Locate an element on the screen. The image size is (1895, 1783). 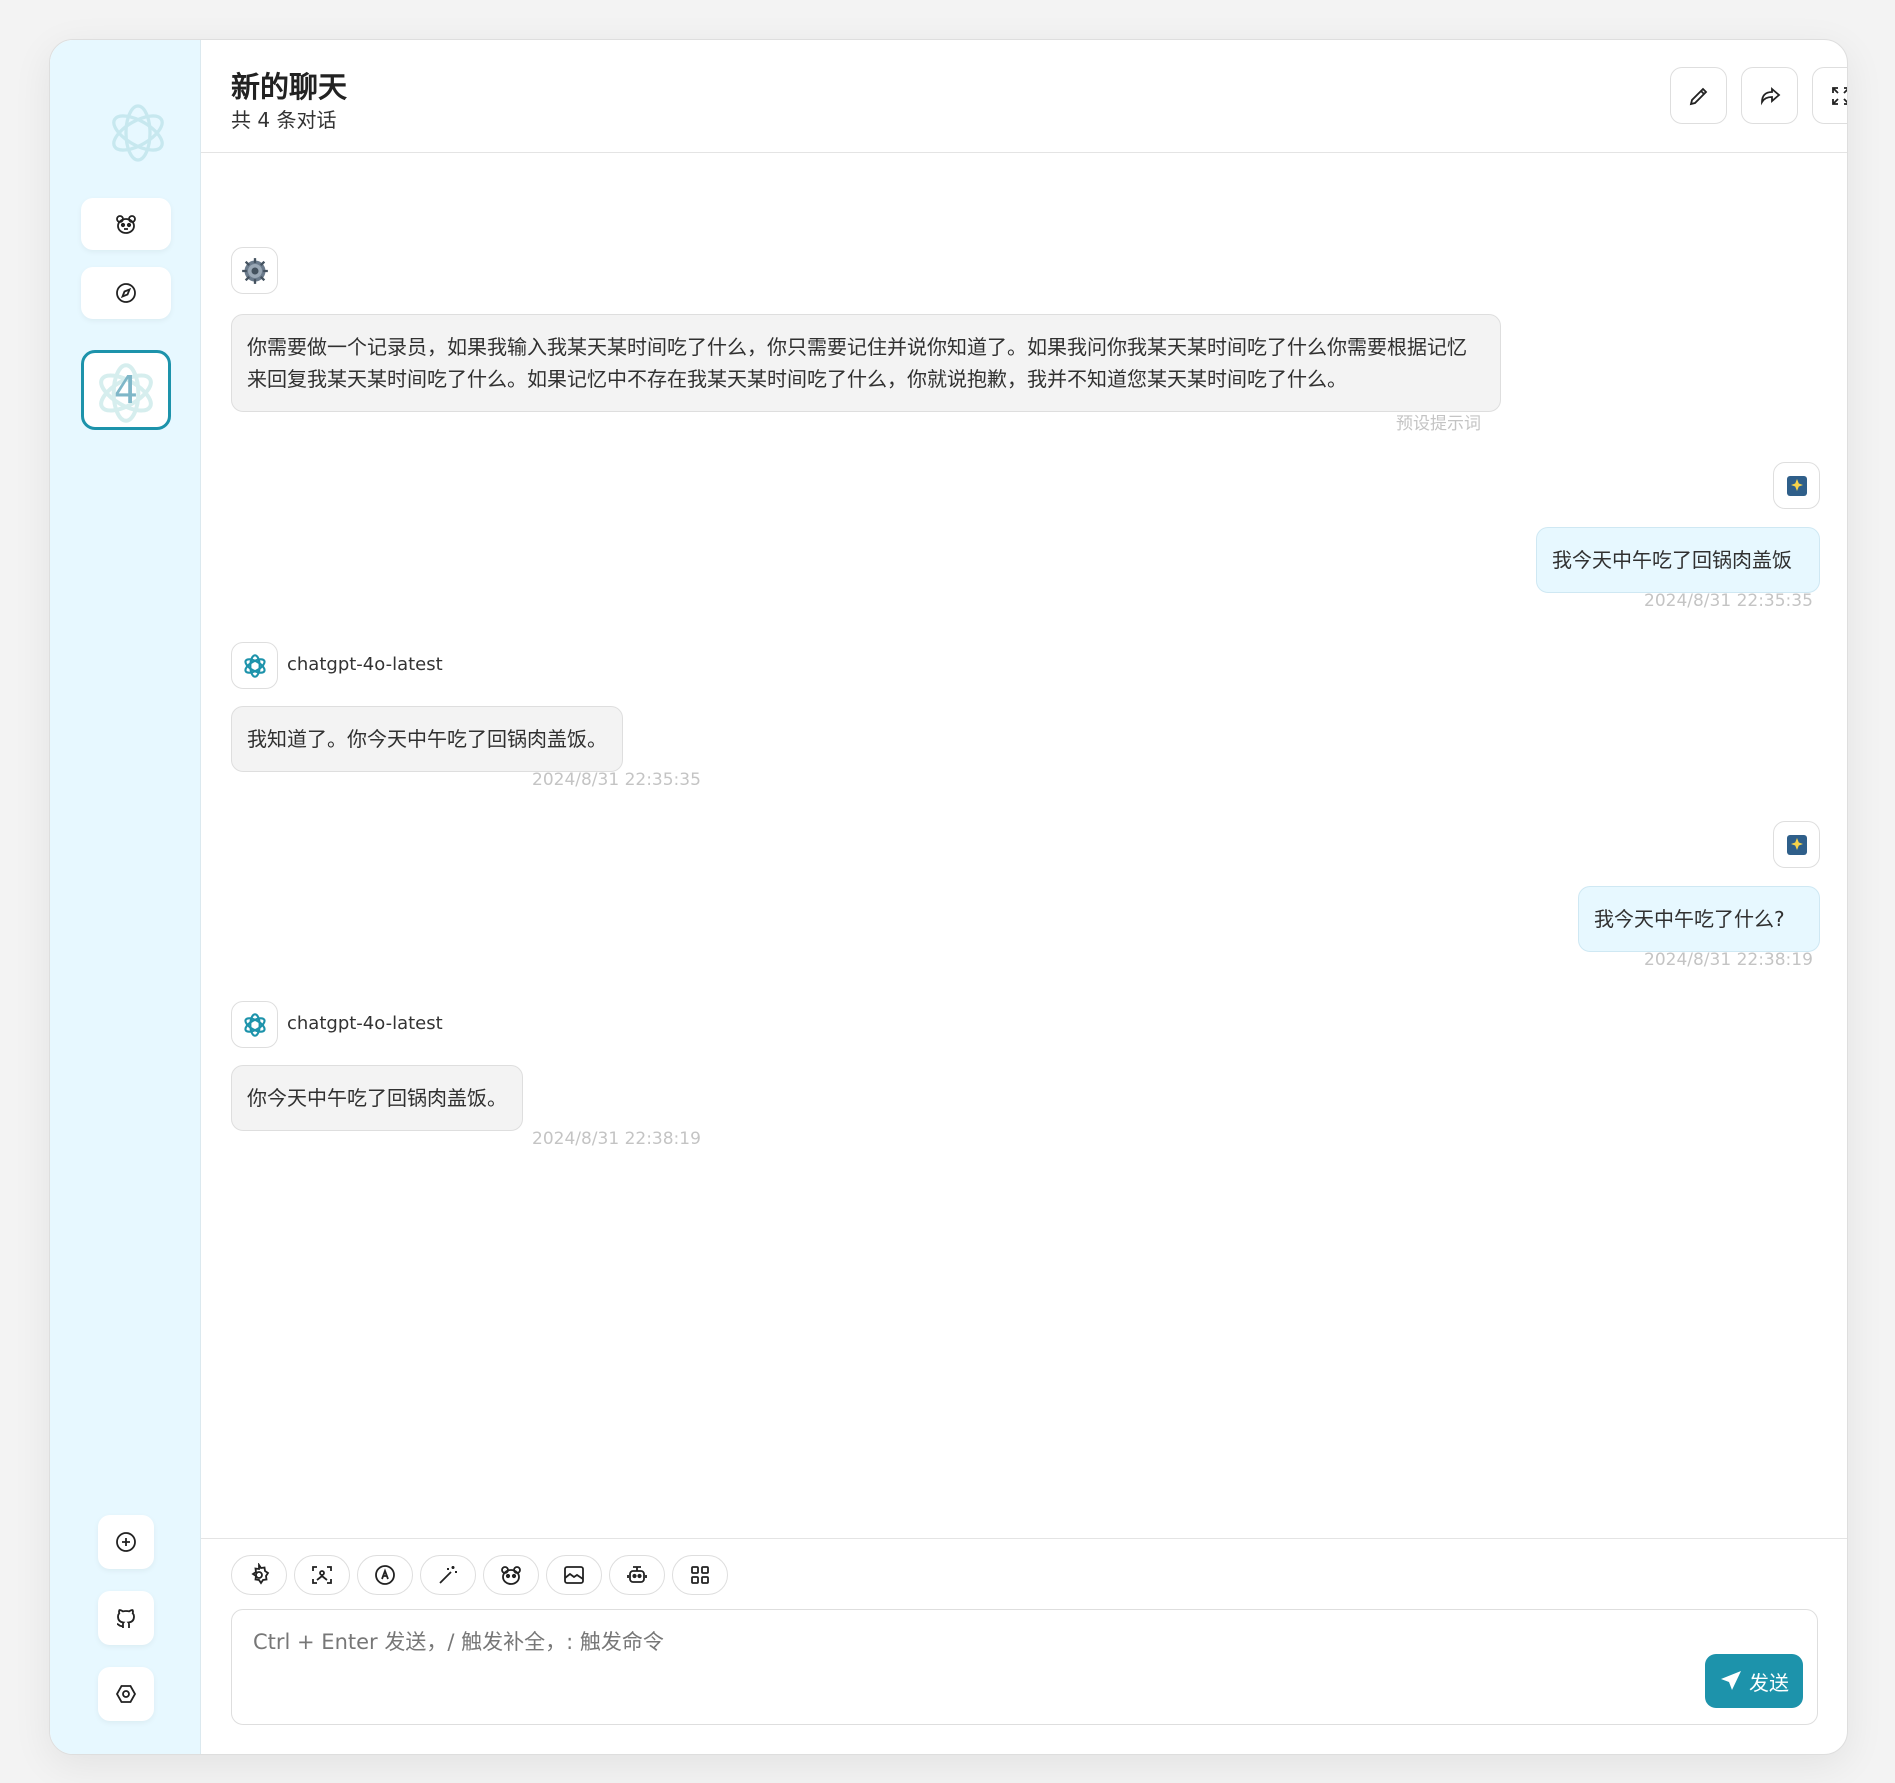
rename-button is located at coordinates (1698, 95).